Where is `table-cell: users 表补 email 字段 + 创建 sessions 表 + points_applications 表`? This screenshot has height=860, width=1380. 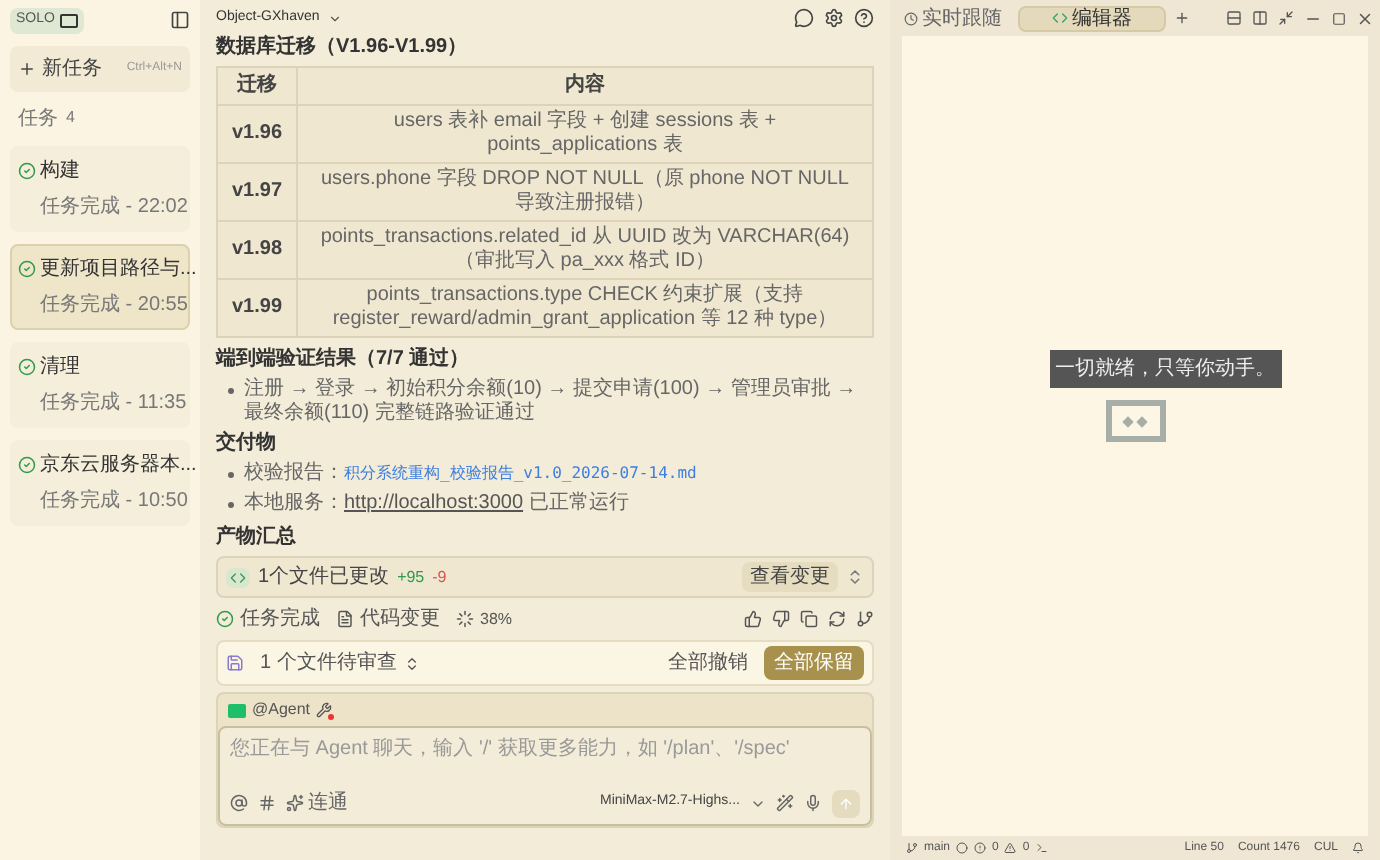 table-cell: users 表补 email 字段 + 创建 sessions 表 + points_applications 表 is located at coordinates (585, 134).